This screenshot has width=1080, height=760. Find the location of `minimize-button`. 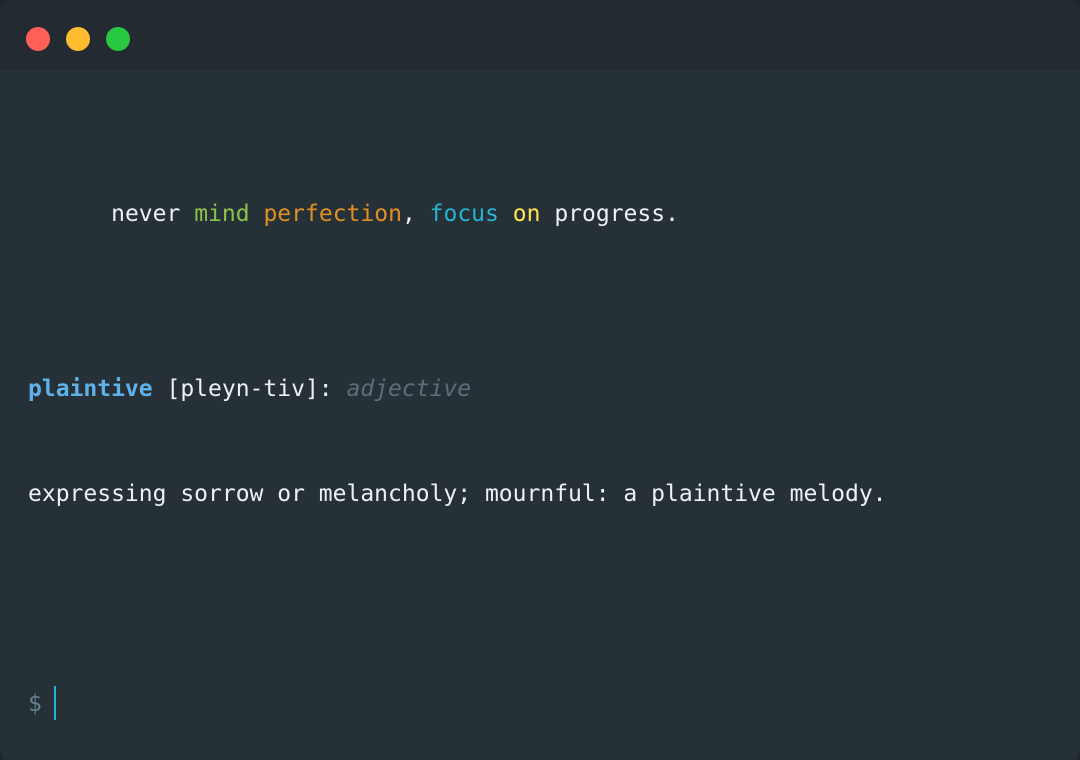

minimize-button is located at coordinates (78, 39).